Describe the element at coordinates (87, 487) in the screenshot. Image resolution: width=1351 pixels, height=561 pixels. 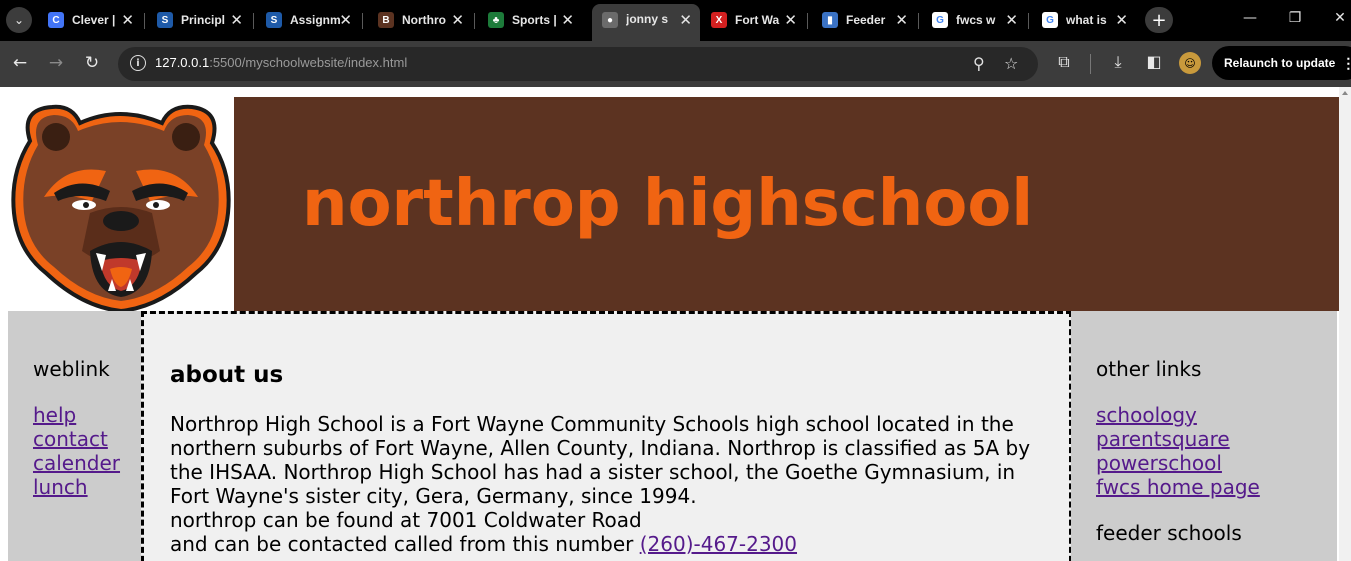
I see `nav-link-lunch: lunch` at that location.